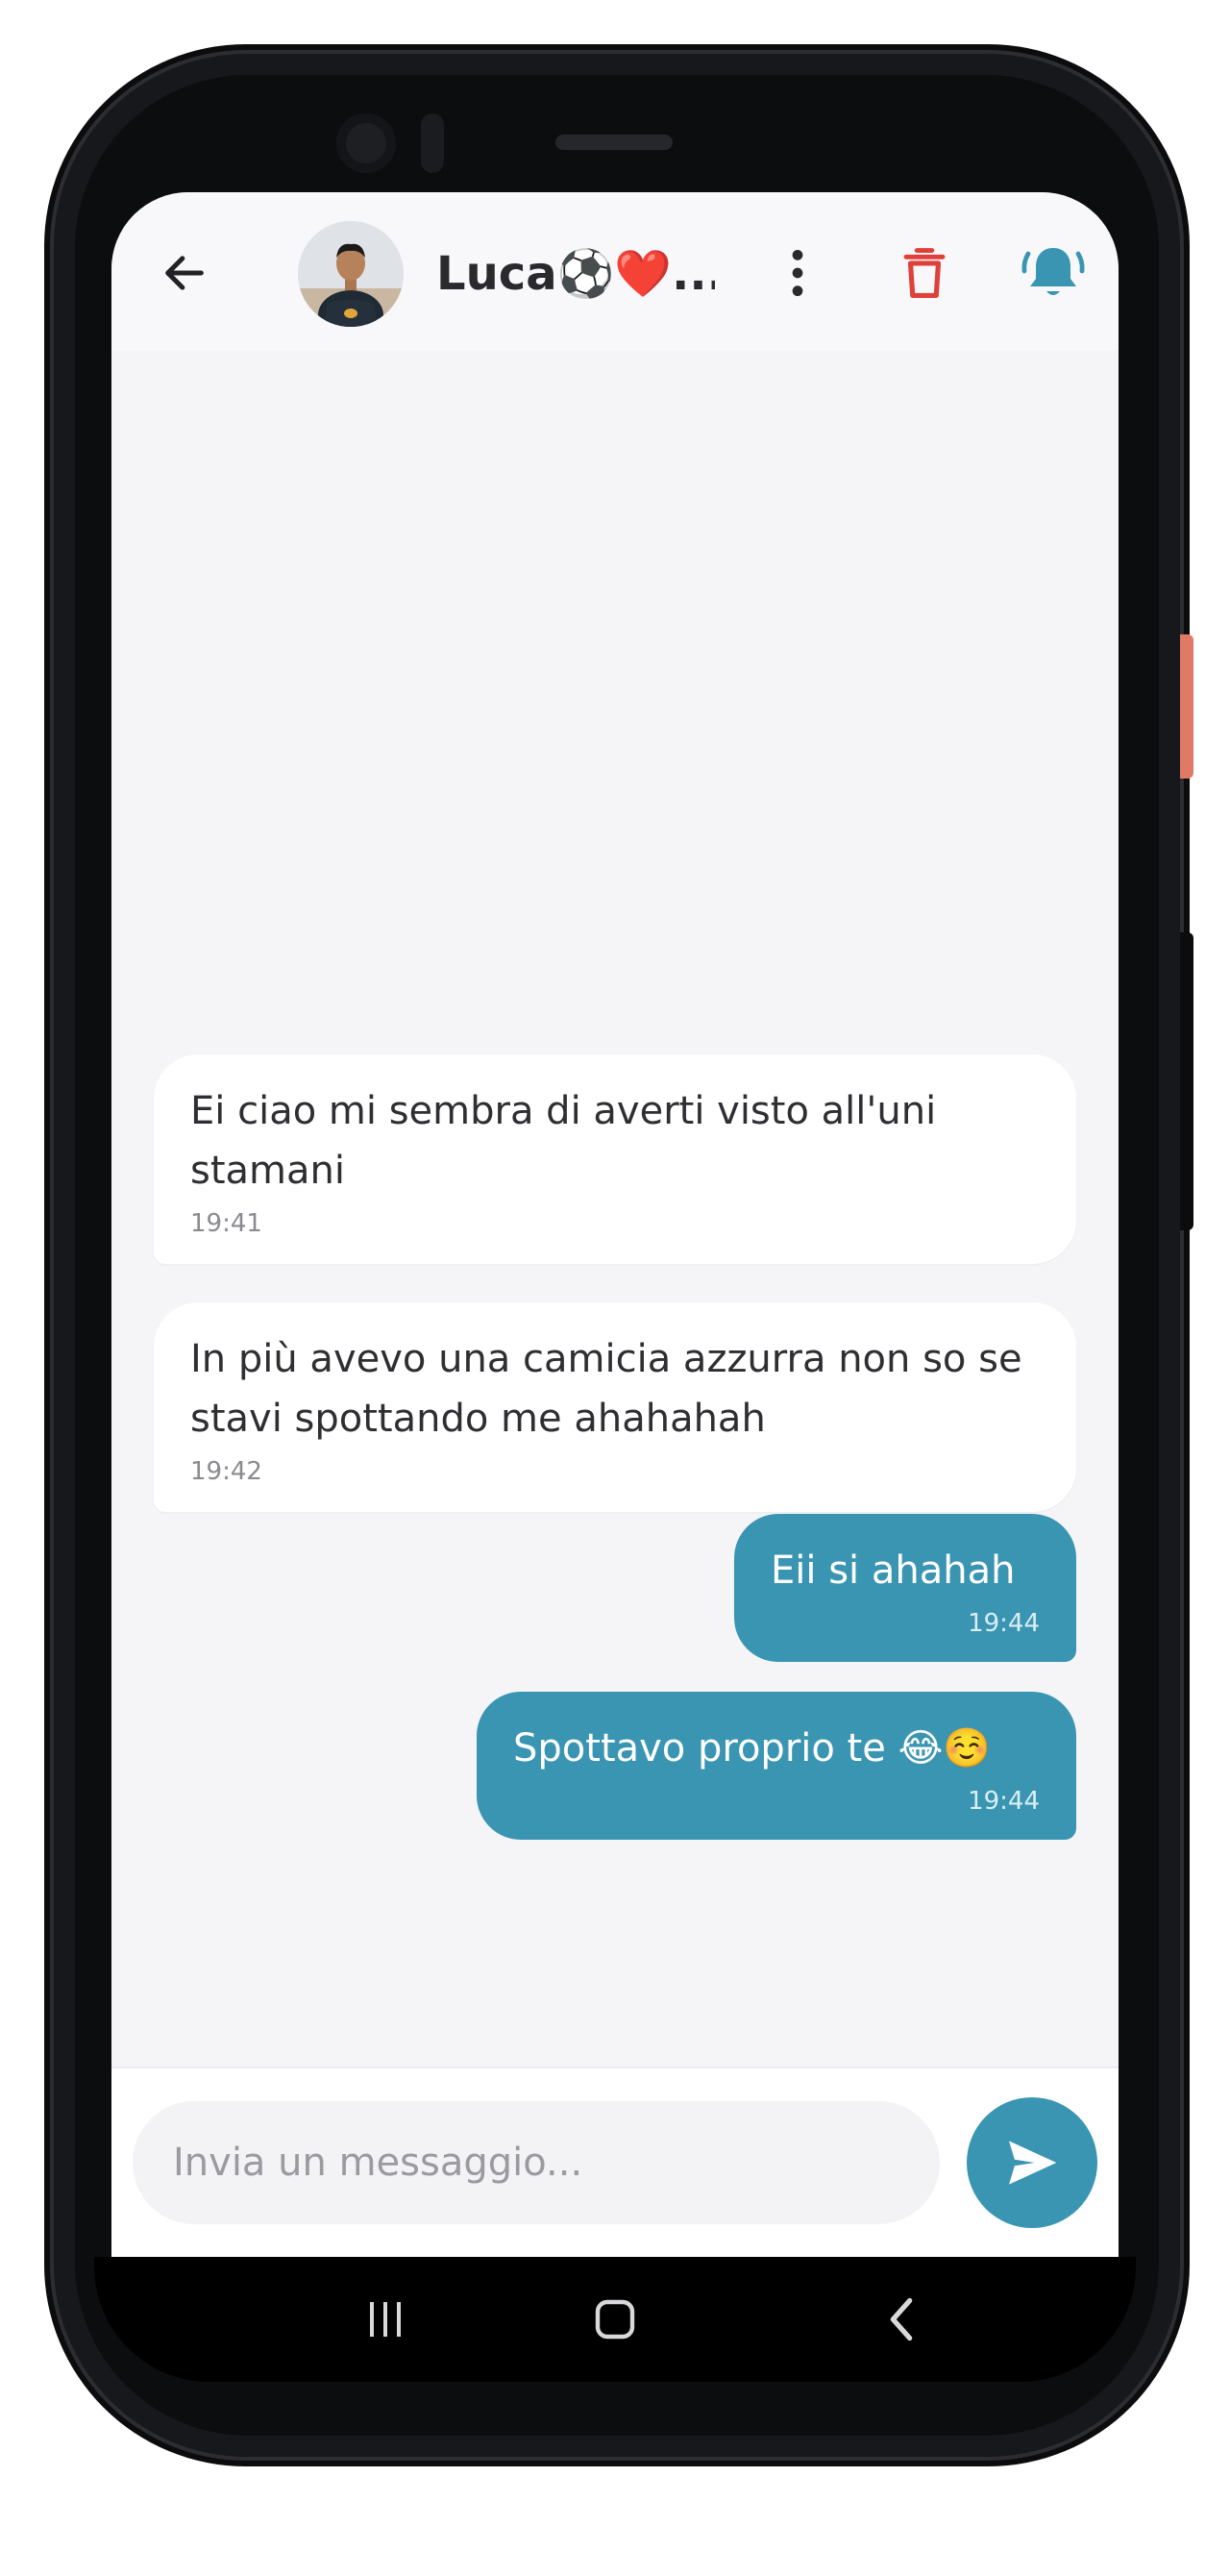  I want to click on arrow-left-icon, so click(185, 273).